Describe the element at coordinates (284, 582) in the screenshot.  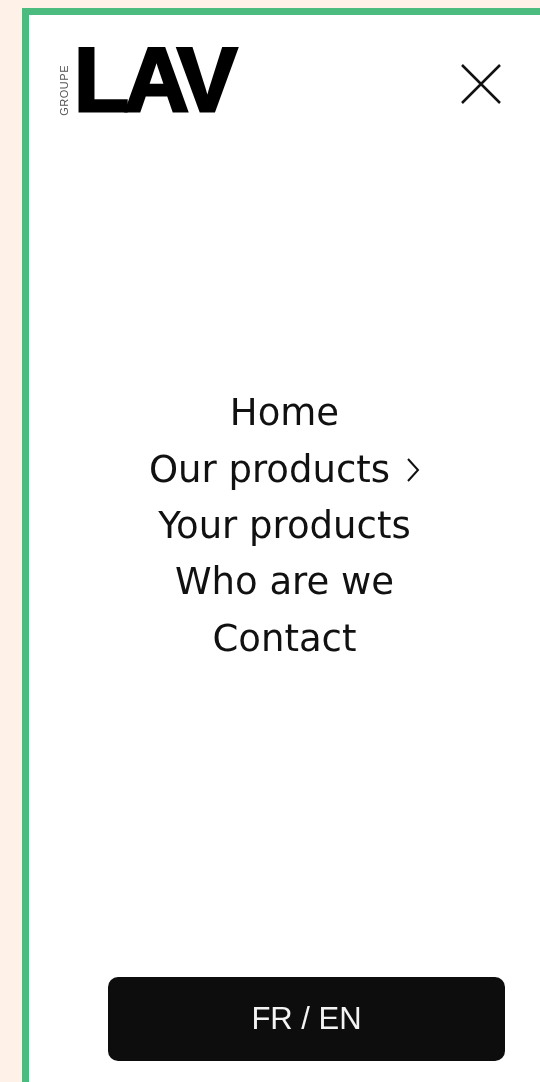
I see `menu-item: Who are we` at that location.